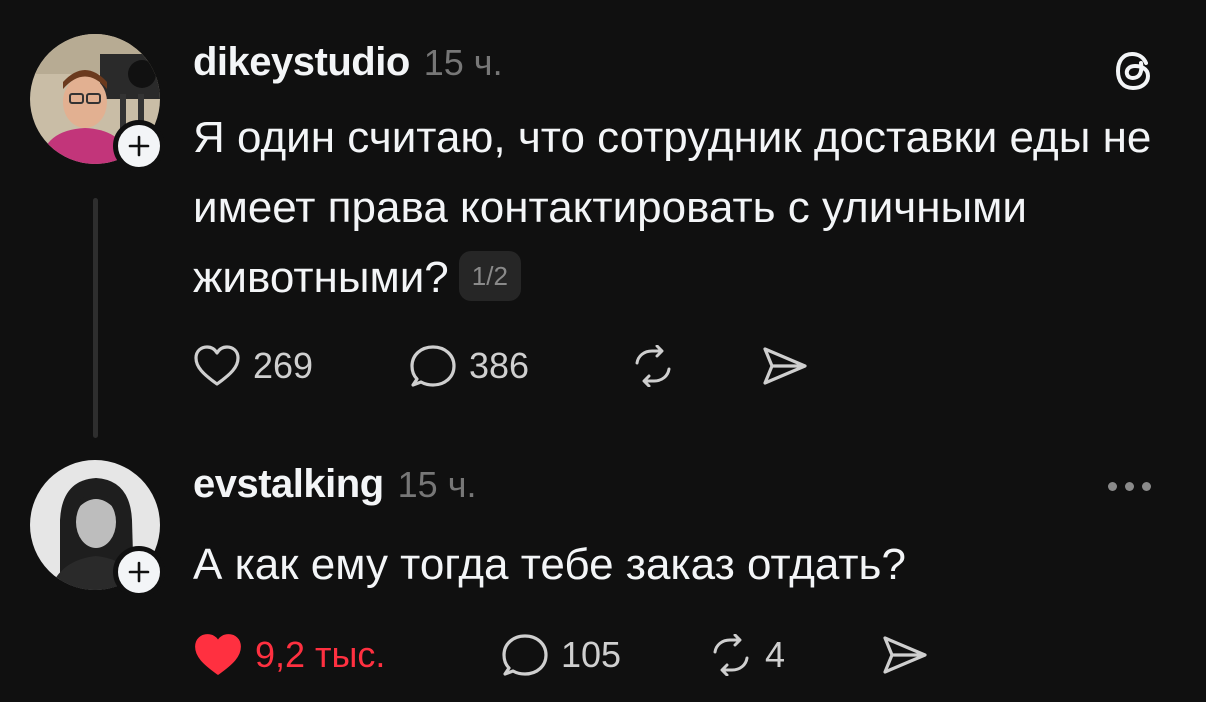  I want to click on repost-button, so click(696, 366).